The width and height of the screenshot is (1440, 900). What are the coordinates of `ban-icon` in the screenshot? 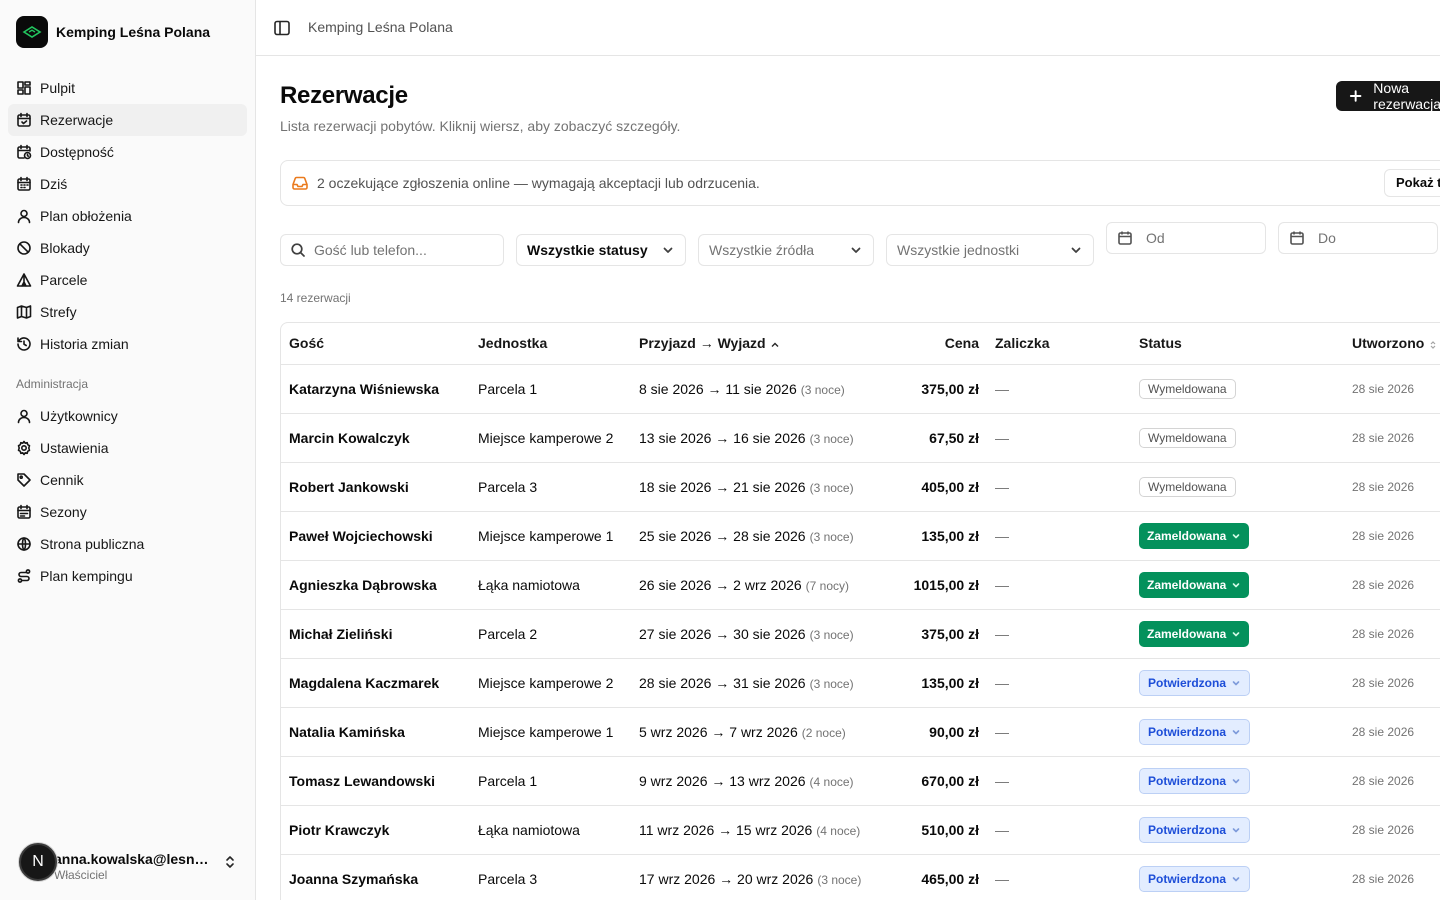 It's located at (24, 248).